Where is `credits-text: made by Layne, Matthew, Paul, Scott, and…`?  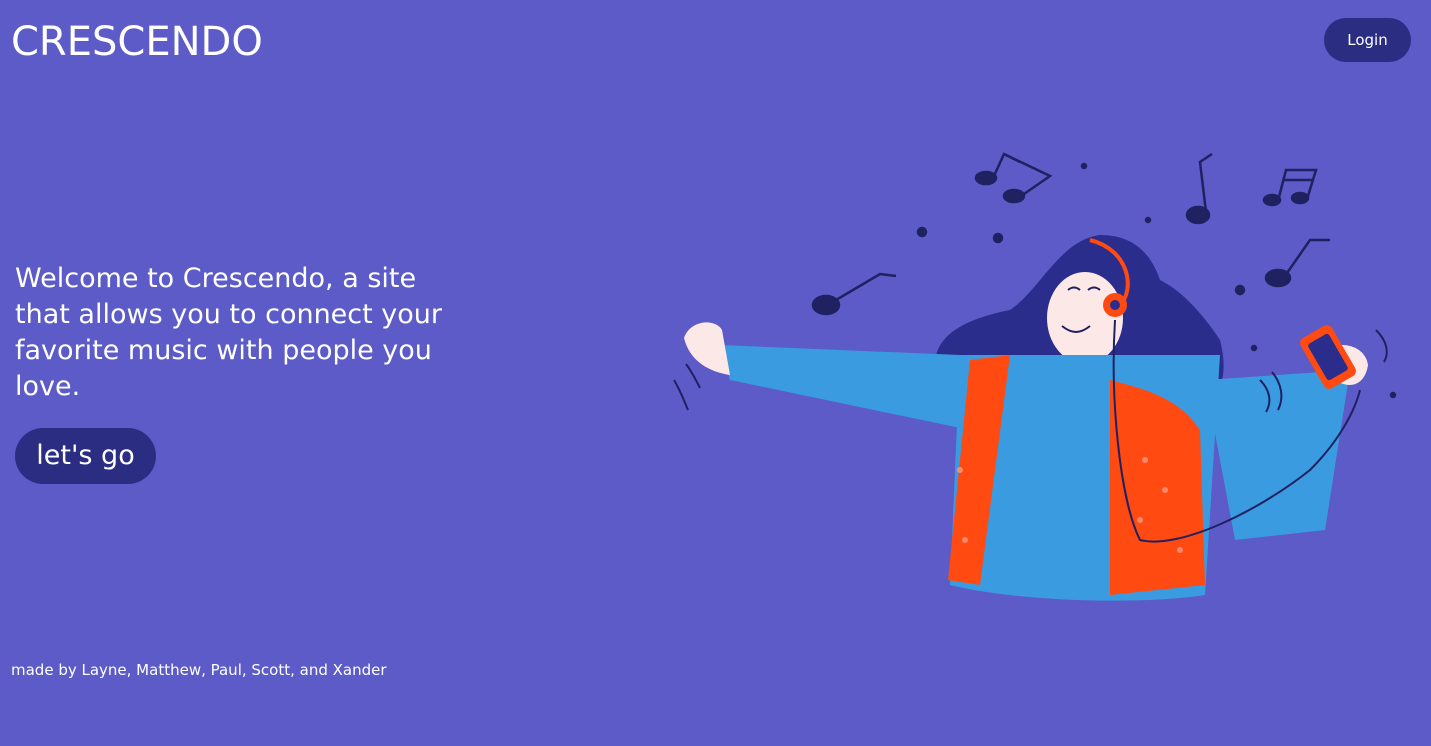 credits-text: made by Layne, Matthew, Paul, Scott, and… is located at coordinates (199, 670).